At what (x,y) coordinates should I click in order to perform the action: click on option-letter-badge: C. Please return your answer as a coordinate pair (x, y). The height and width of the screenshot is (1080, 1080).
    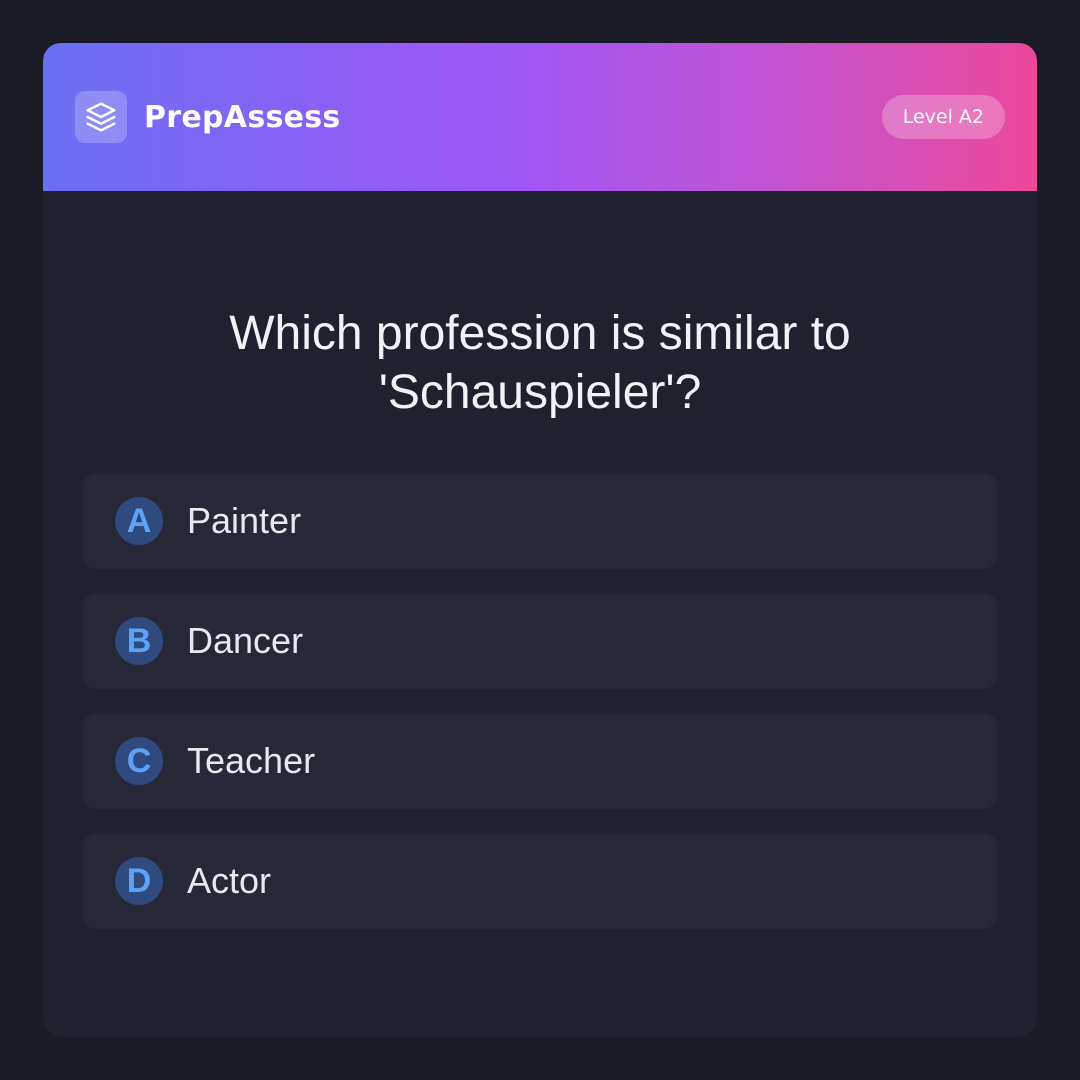
    Looking at the image, I should click on (139, 761).